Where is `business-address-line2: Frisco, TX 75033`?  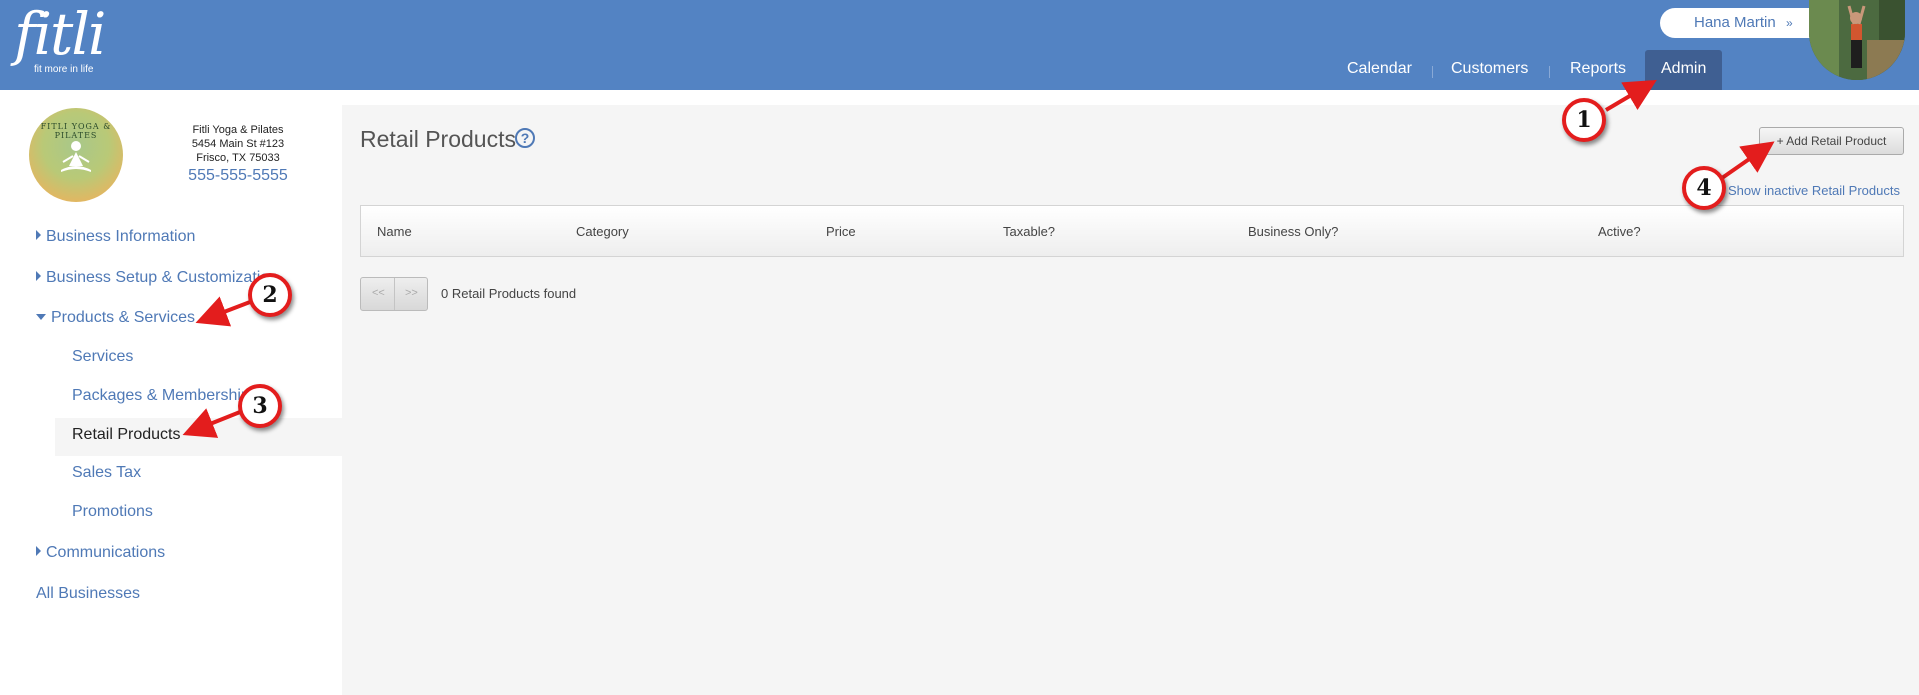 business-address-line2: Frisco, TX 75033 is located at coordinates (238, 158).